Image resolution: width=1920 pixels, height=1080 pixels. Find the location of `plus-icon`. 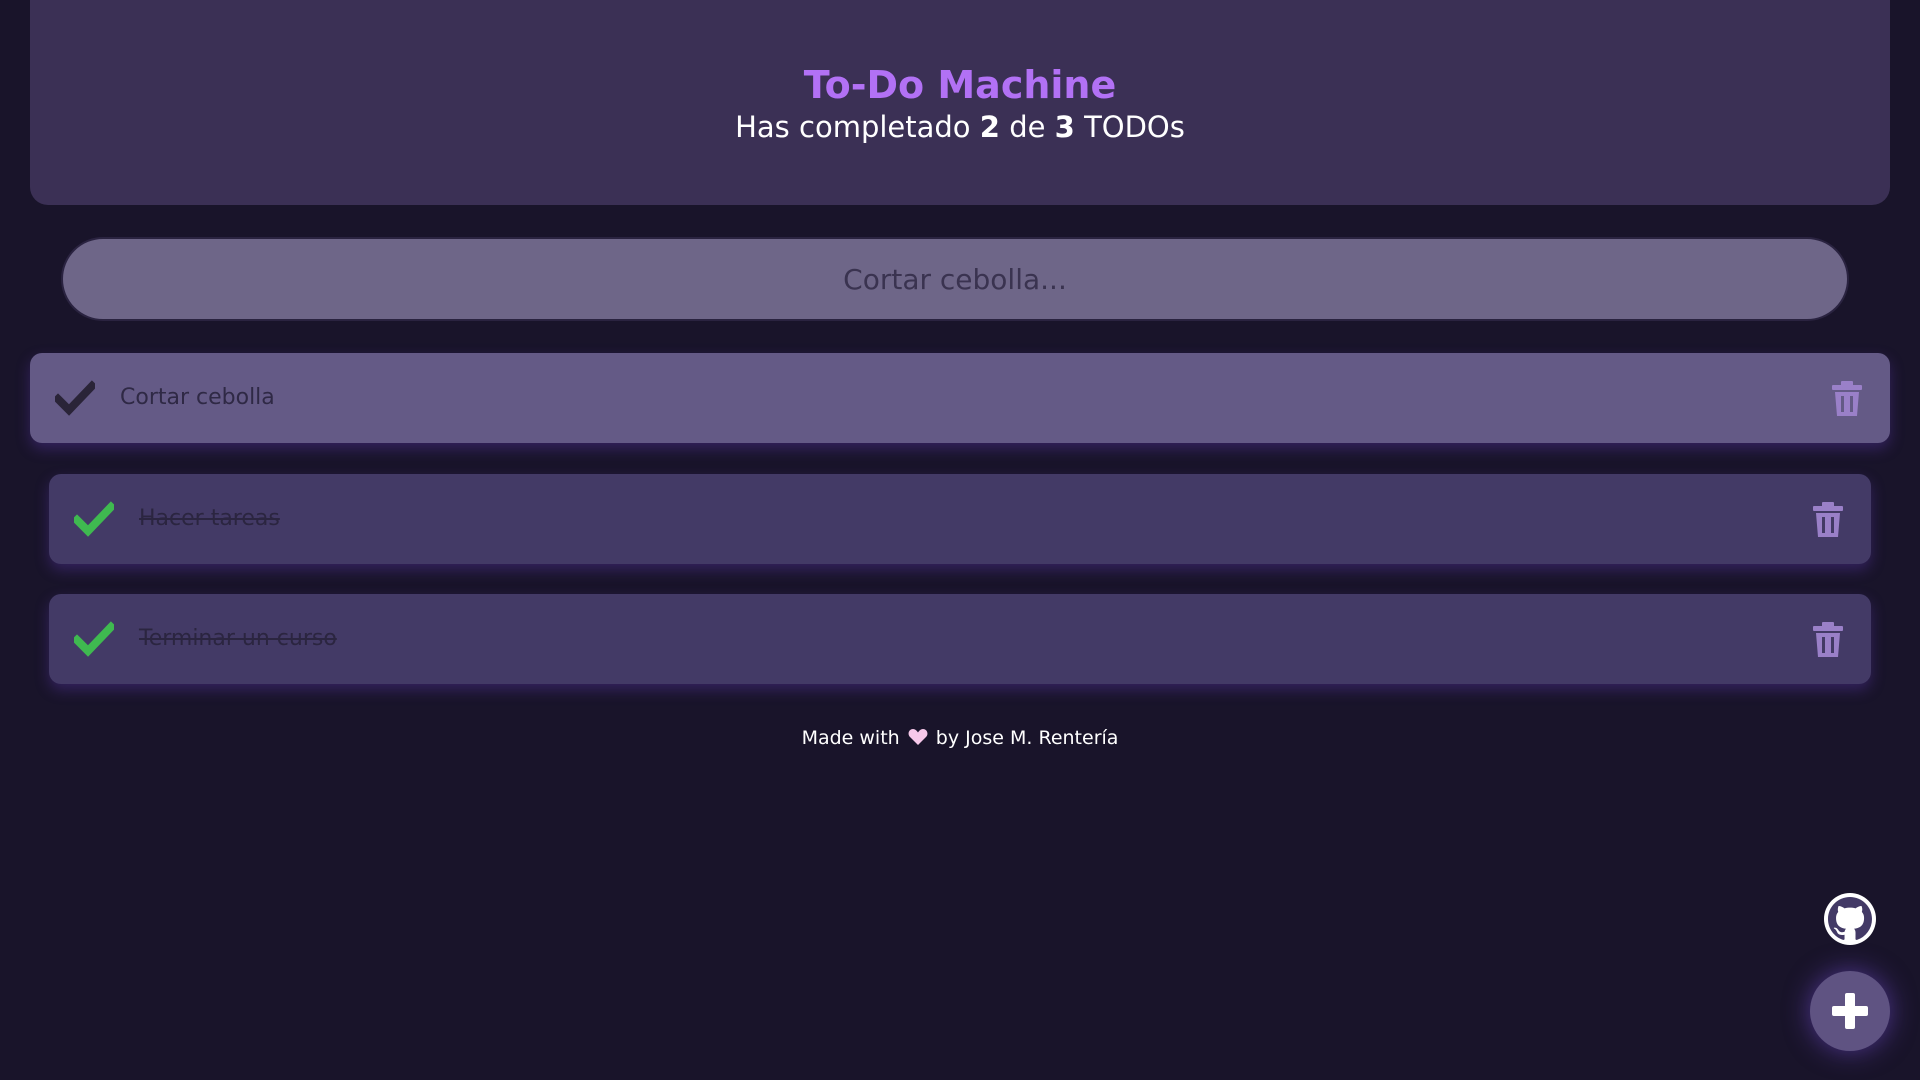

plus-icon is located at coordinates (1850, 1011).